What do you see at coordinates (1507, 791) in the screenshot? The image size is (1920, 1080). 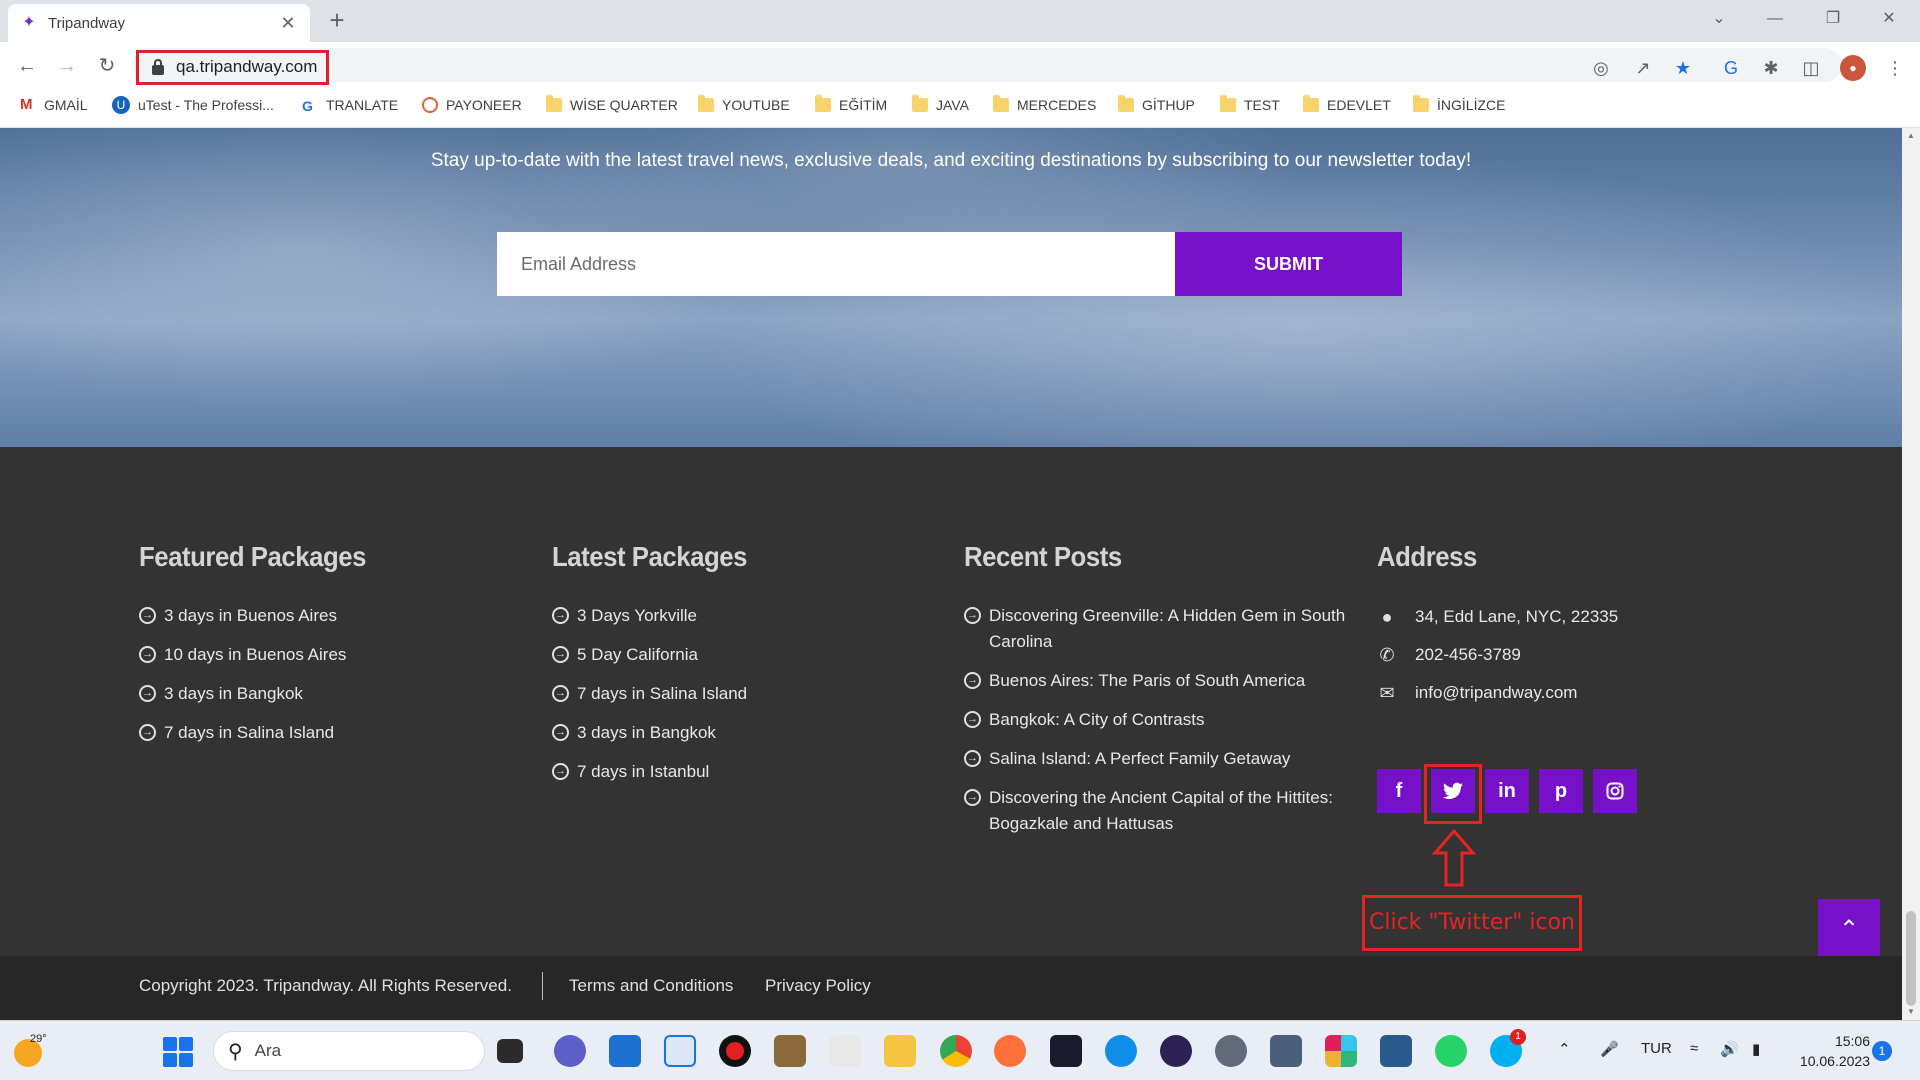 I see `linkedin-icon: in` at bounding box center [1507, 791].